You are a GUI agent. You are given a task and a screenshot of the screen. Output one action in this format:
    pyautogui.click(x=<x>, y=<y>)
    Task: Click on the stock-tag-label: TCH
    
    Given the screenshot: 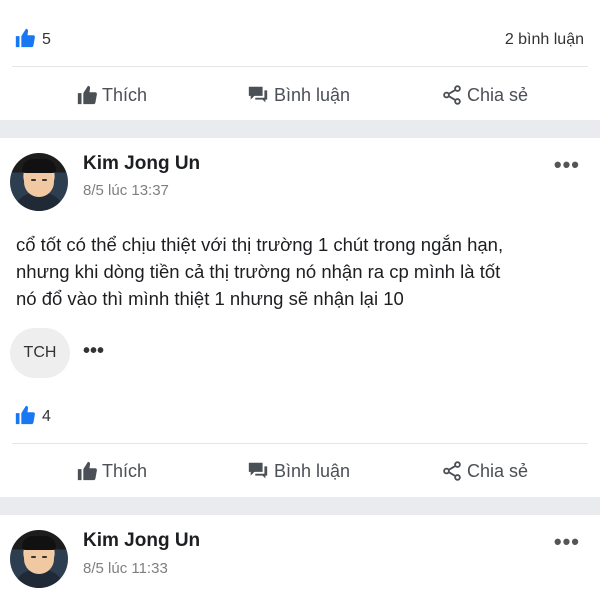 What is the action you would take?
    pyautogui.click(x=40, y=352)
    